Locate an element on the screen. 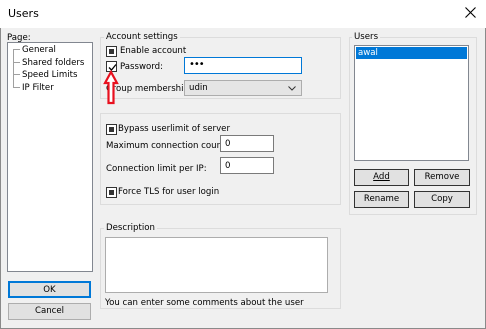  max-connection-count-input: 0 is located at coordinates (247, 143).